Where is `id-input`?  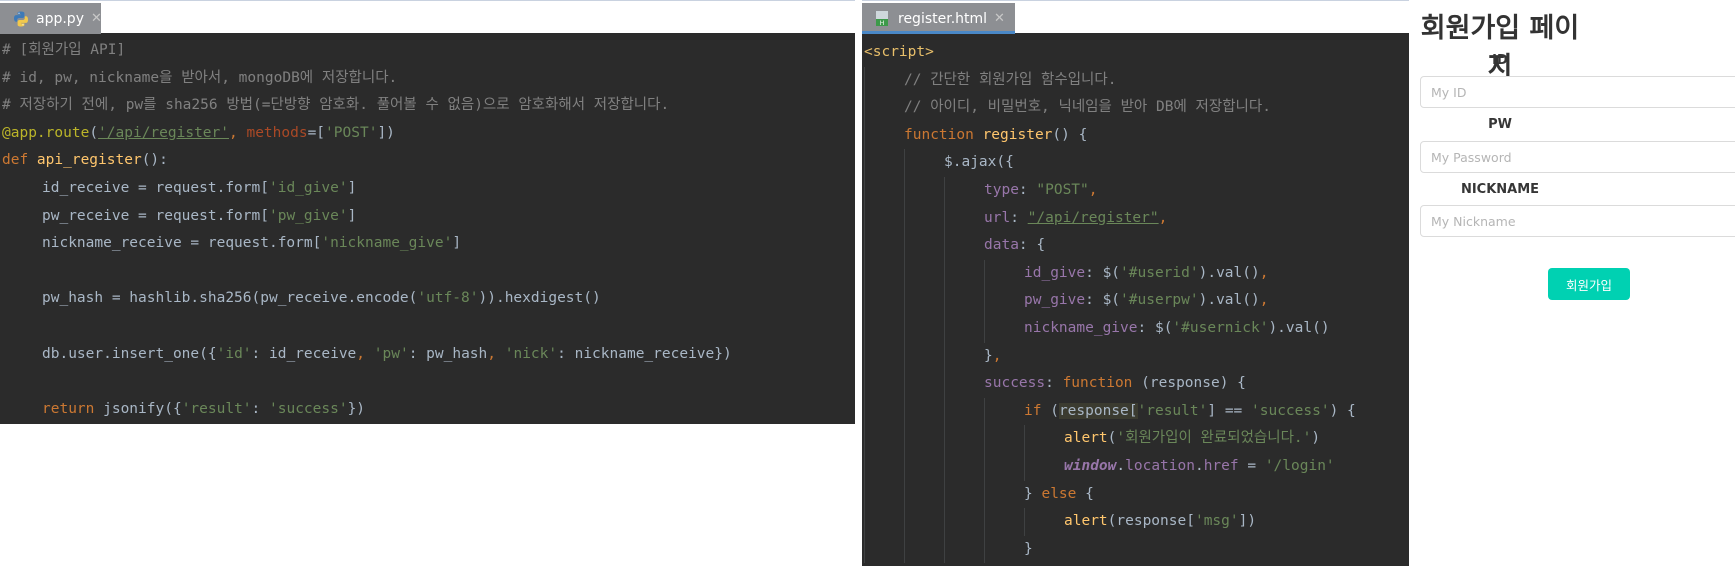
id-input is located at coordinates (1577, 92).